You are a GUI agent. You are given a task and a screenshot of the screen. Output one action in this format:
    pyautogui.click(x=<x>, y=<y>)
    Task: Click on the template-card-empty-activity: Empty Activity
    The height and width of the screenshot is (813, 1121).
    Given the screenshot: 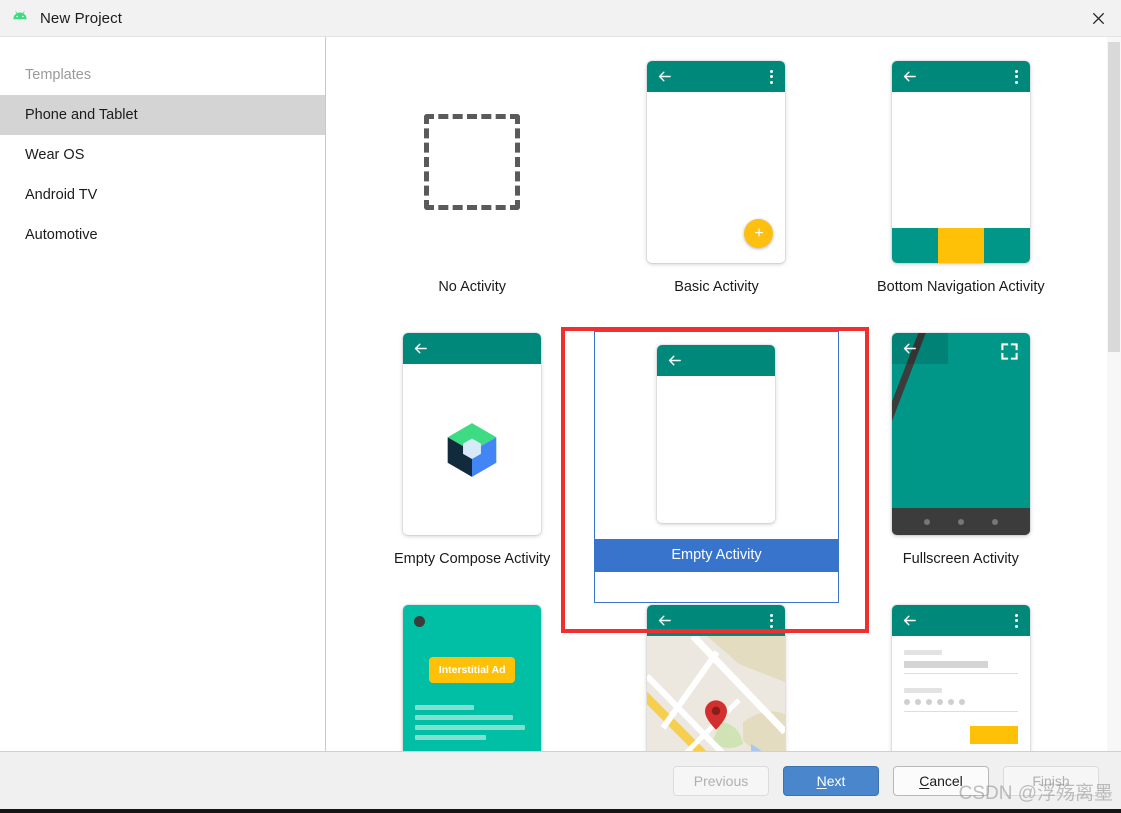 What is the action you would take?
    pyautogui.click(x=716, y=467)
    